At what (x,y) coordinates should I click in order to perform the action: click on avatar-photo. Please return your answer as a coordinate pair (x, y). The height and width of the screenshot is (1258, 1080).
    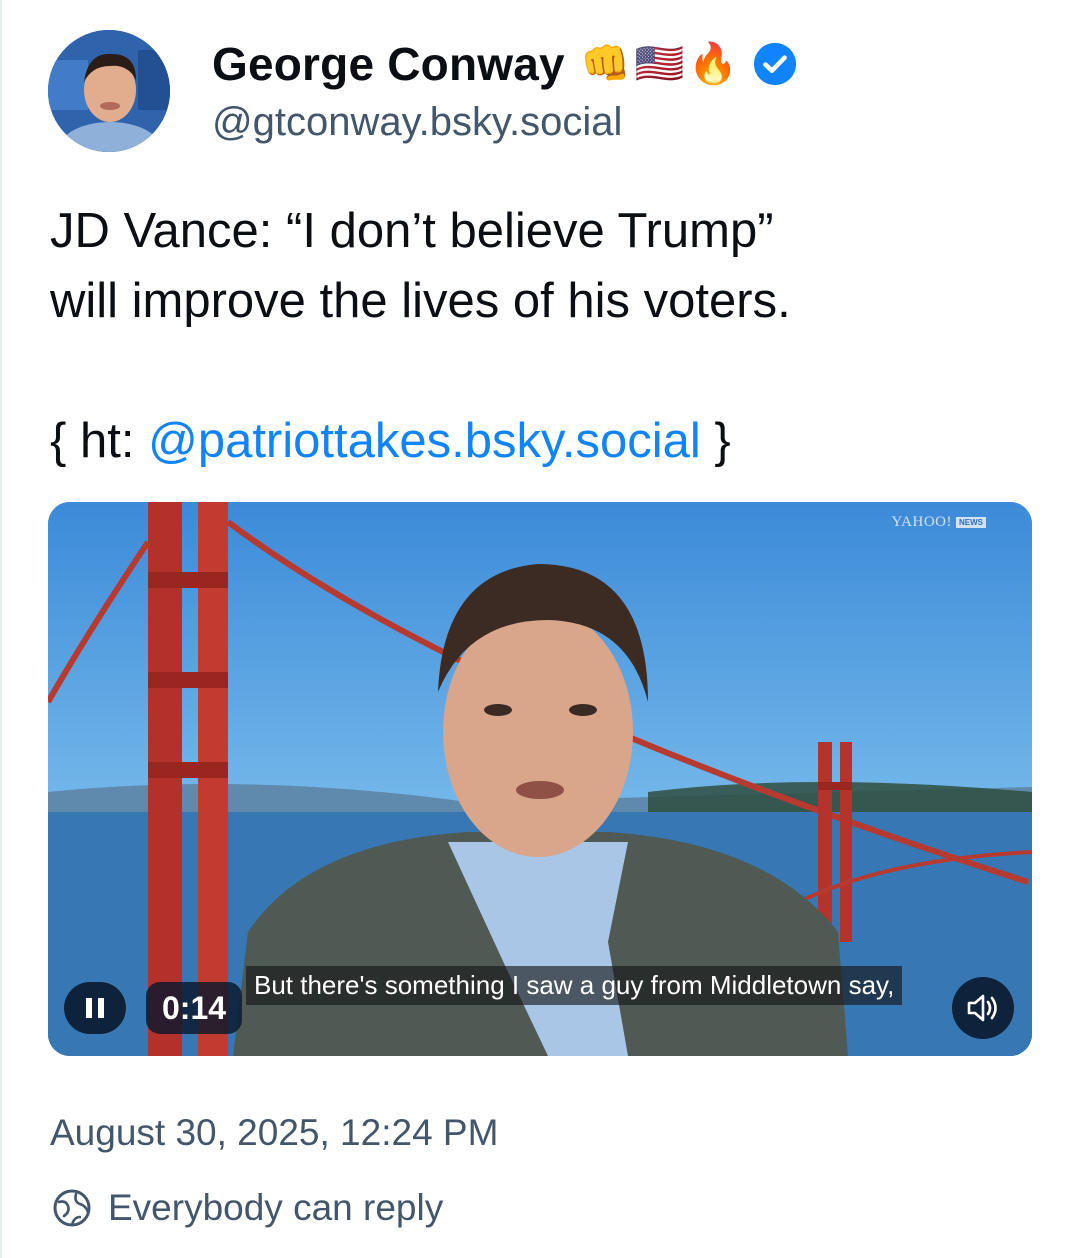
    Looking at the image, I should click on (109, 91).